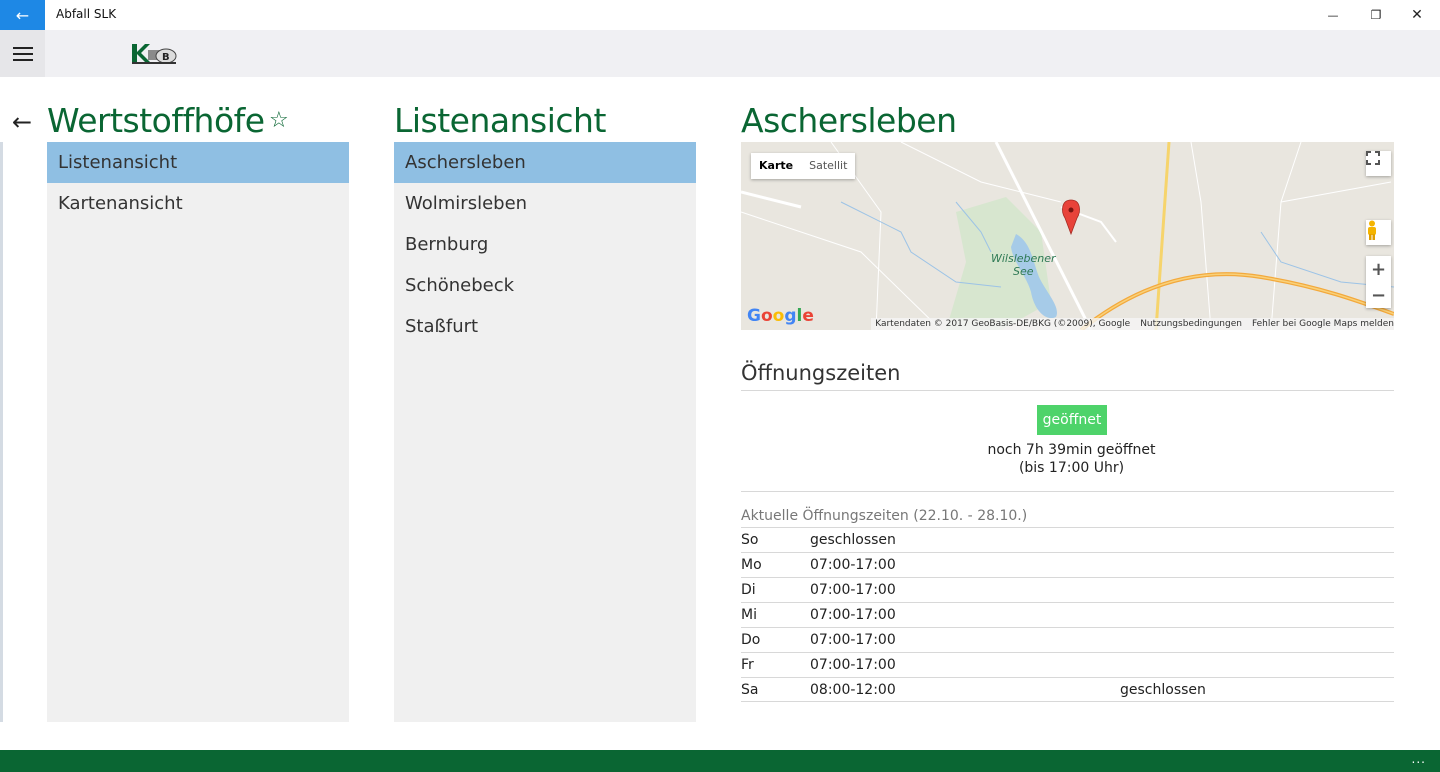 The image size is (1440, 772). What do you see at coordinates (545, 326) in the screenshot?
I see `list-item-stassfurt: Staßfurt` at bounding box center [545, 326].